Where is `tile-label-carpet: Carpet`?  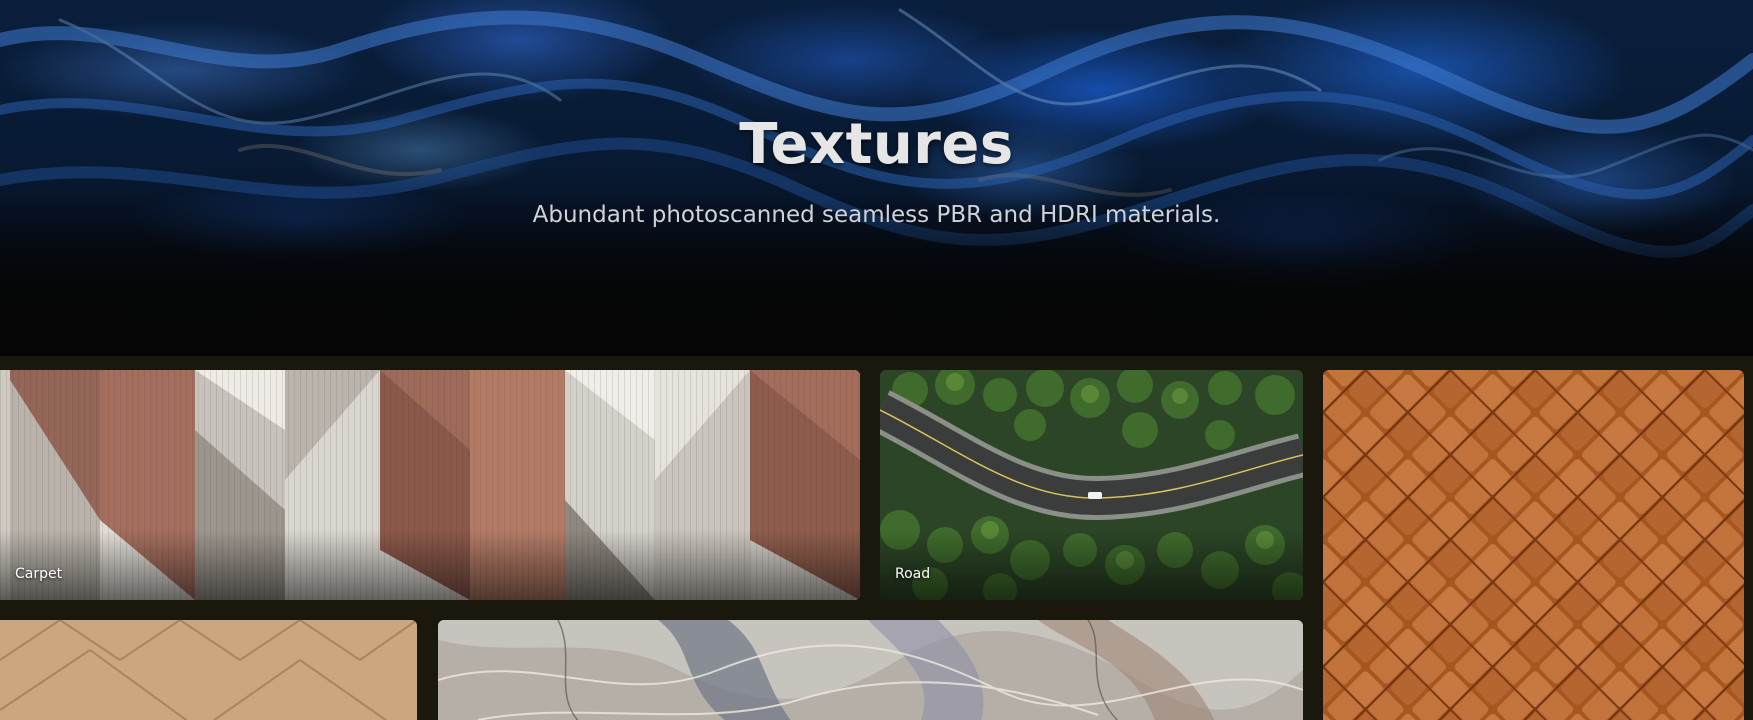
tile-label-carpet: Carpet is located at coordinates (39, 574).